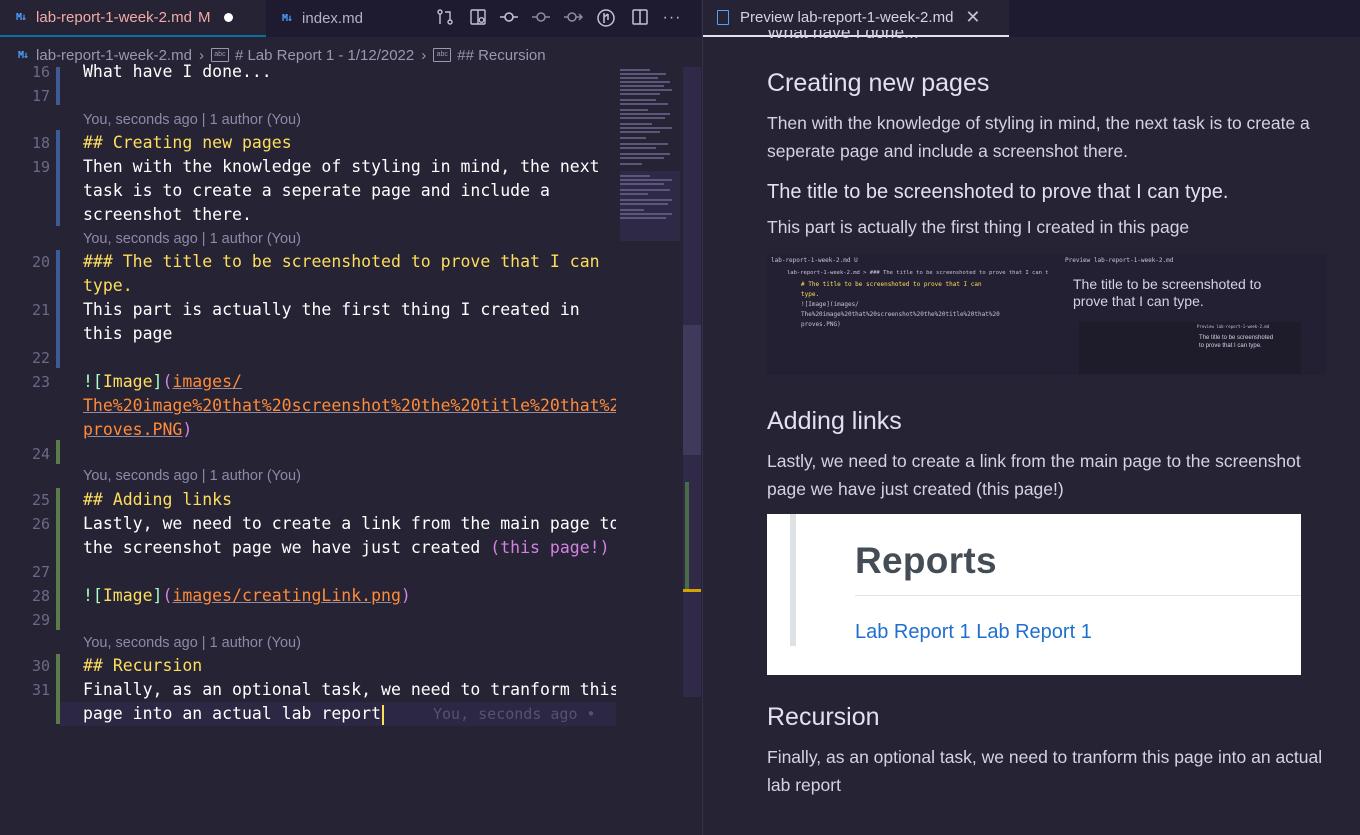 The image size is (1360, 835). Describe the element at coordinates (127, 381) in the screenshot. I see `image-alt-text: Image` at that location.